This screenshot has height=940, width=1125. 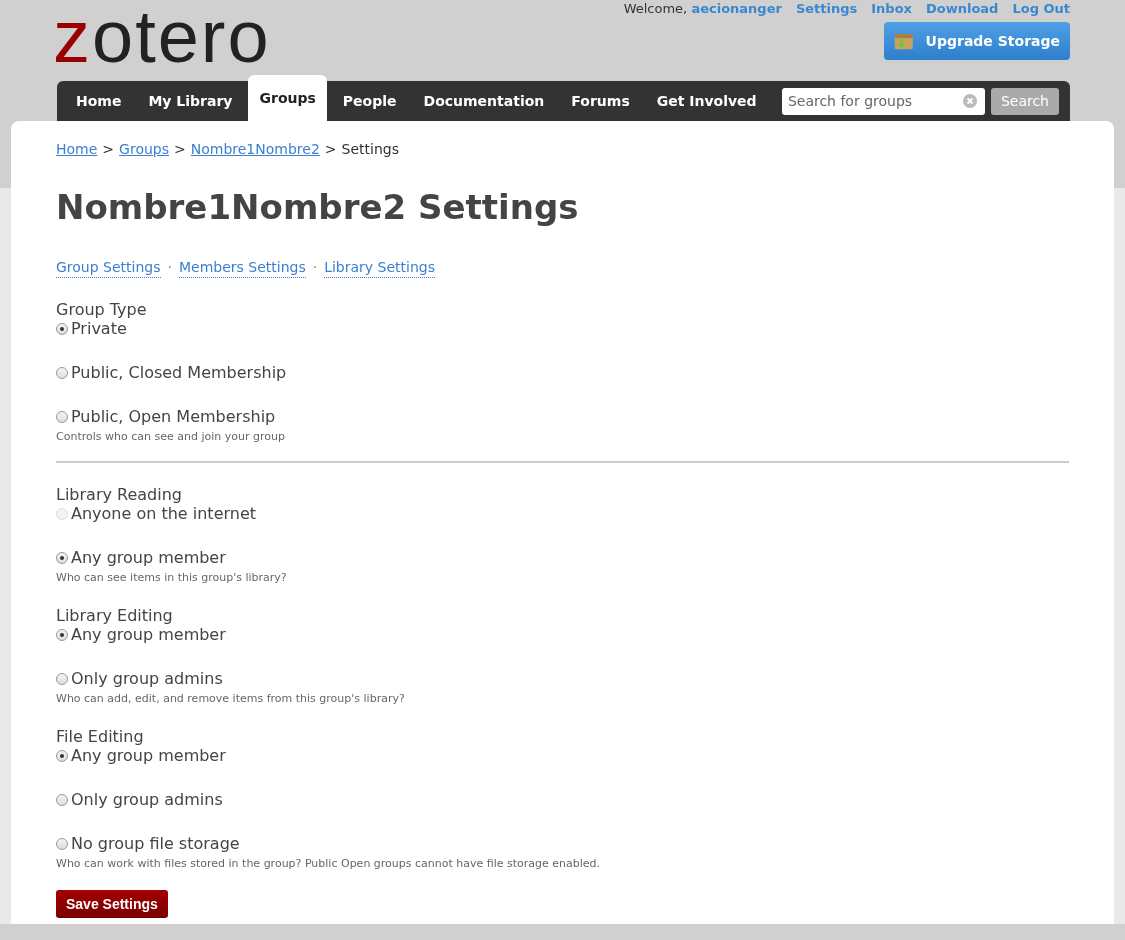 What do you see at coordinates (172, 577) in the screenshot?
I see `help-text: Who can see items in this group's library?` at bounding box center [172, 577].